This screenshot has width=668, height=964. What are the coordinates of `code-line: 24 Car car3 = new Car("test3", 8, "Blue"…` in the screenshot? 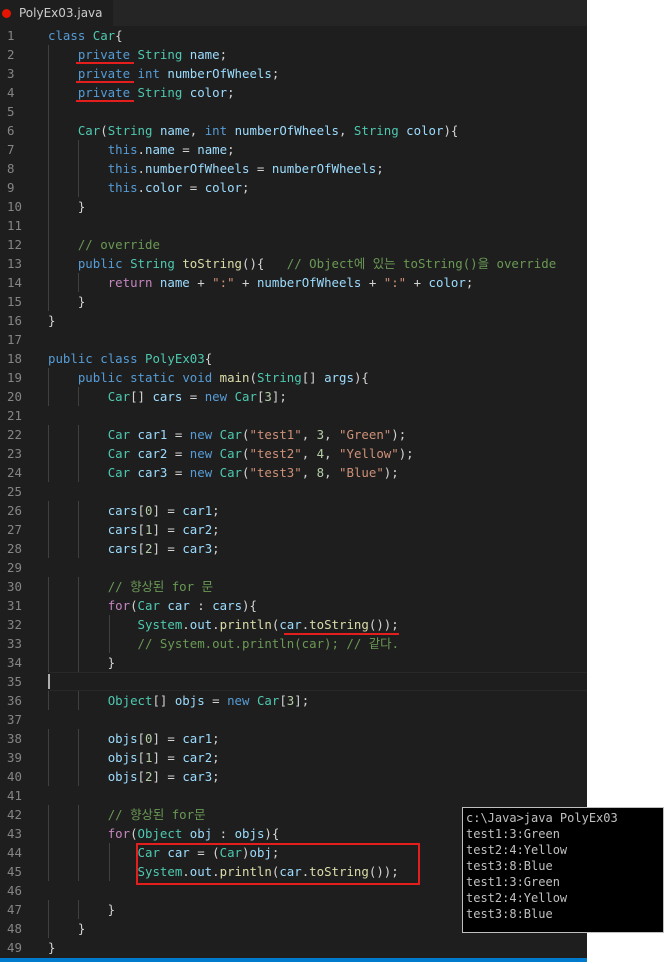 It's located at (293, 472).